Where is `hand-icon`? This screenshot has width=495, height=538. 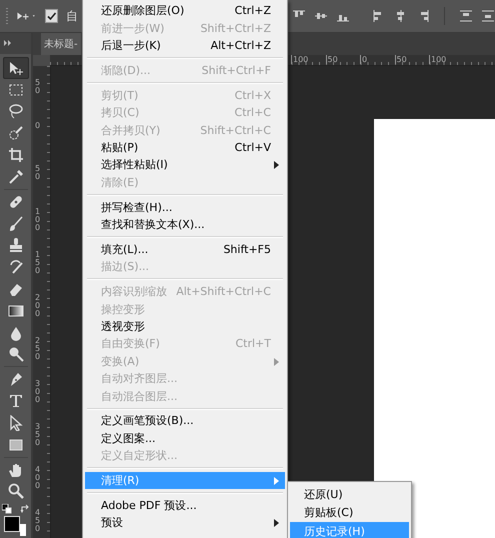 hand-icon is located at coordinates (16, 470).